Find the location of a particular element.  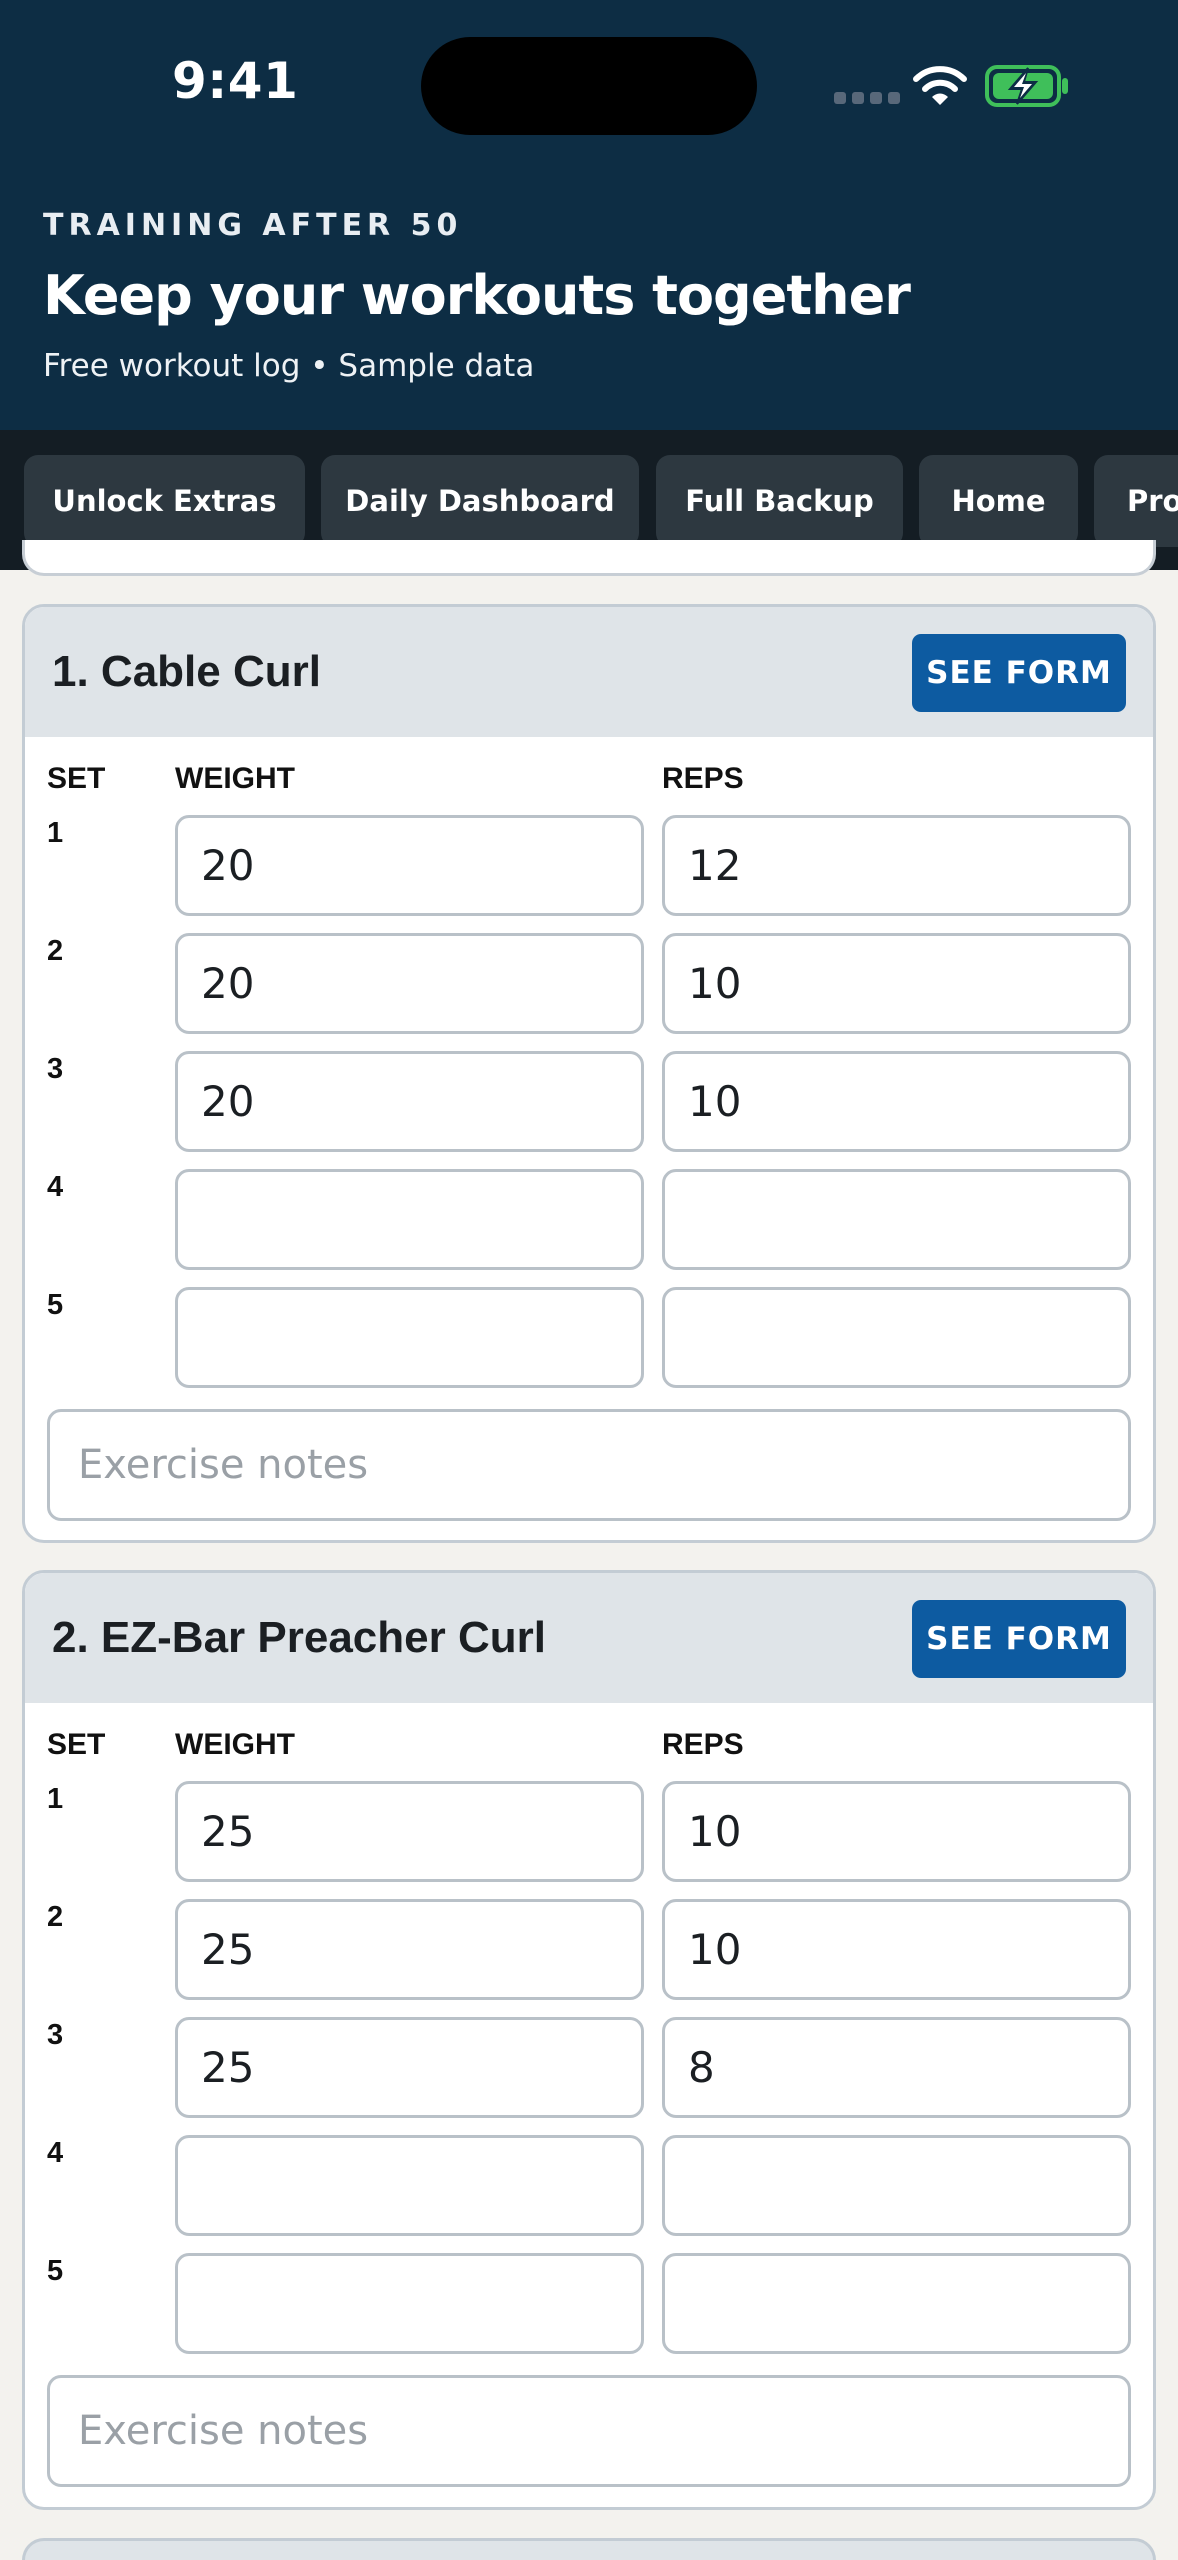

full-backup-button: Full Backup is located at coordinates (779, 501).